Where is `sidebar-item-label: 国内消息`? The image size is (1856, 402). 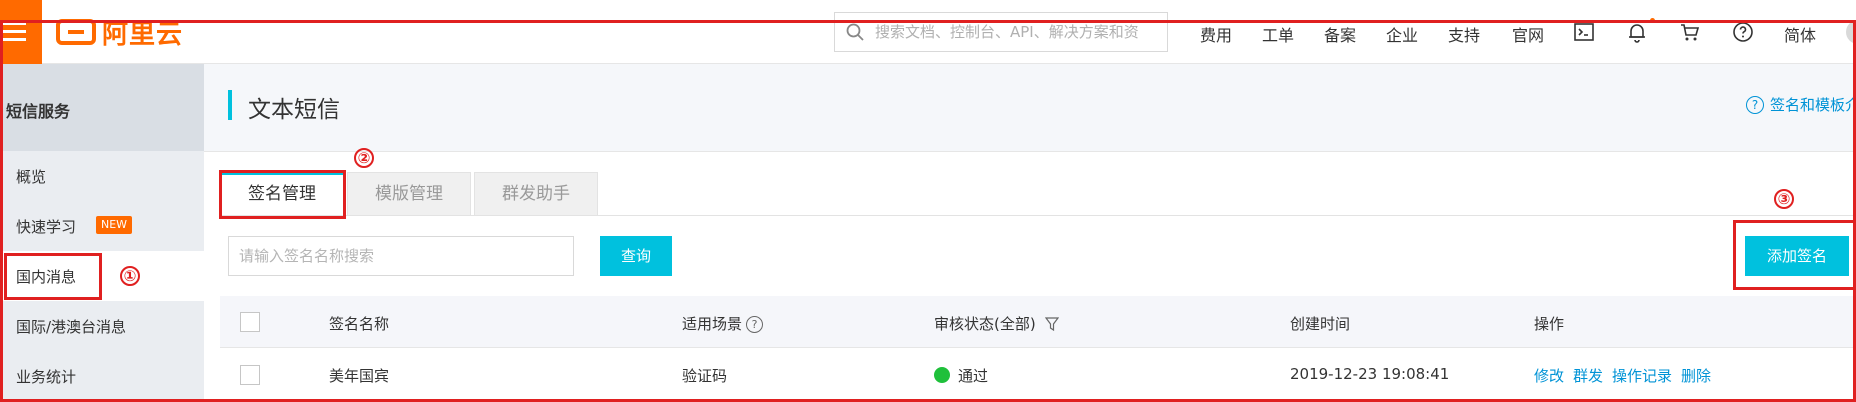 sidebar-item-label: 国内消息 is located at coordinates (46, 277).